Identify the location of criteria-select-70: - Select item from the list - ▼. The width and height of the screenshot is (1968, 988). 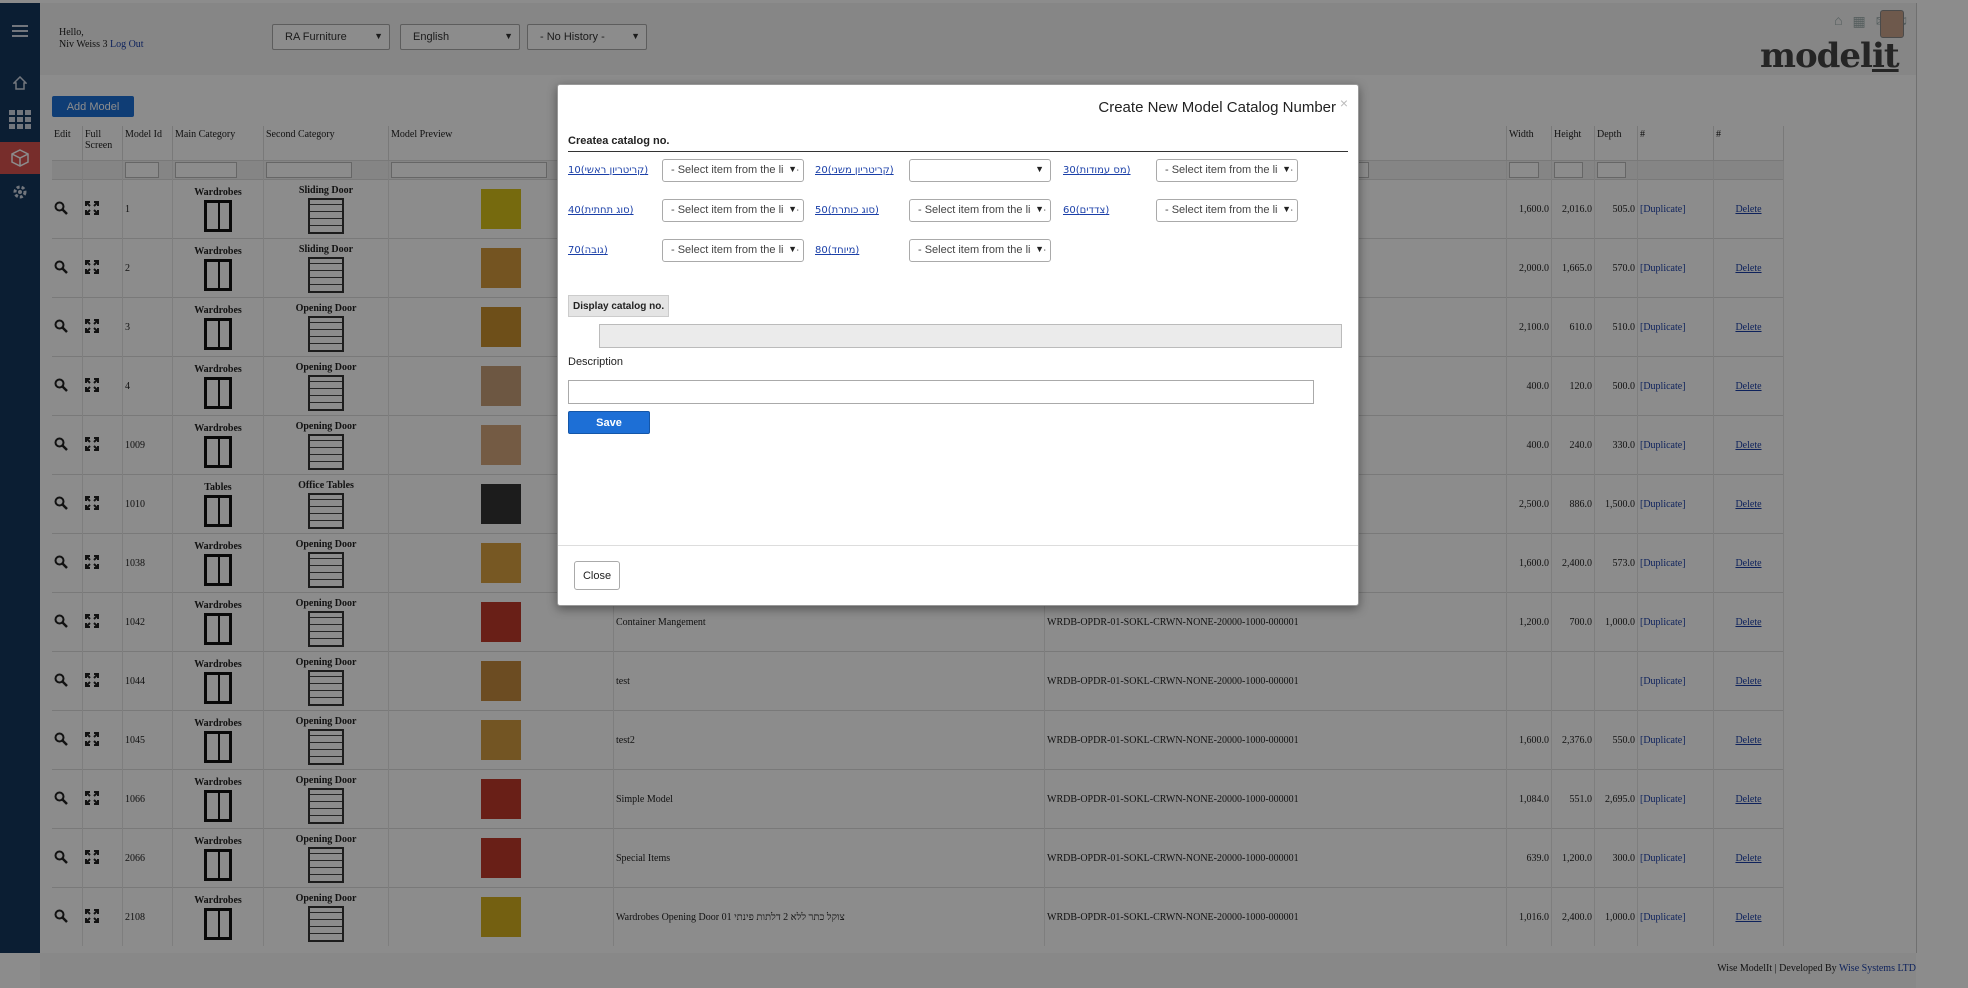
(733, 250).